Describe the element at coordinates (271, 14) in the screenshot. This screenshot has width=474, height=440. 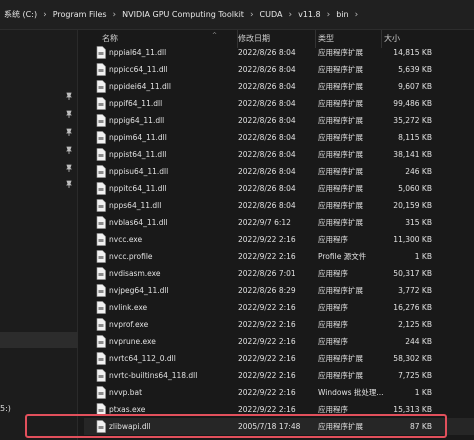
I see `breadcrumb-item-cuda: CUDA` at that location.